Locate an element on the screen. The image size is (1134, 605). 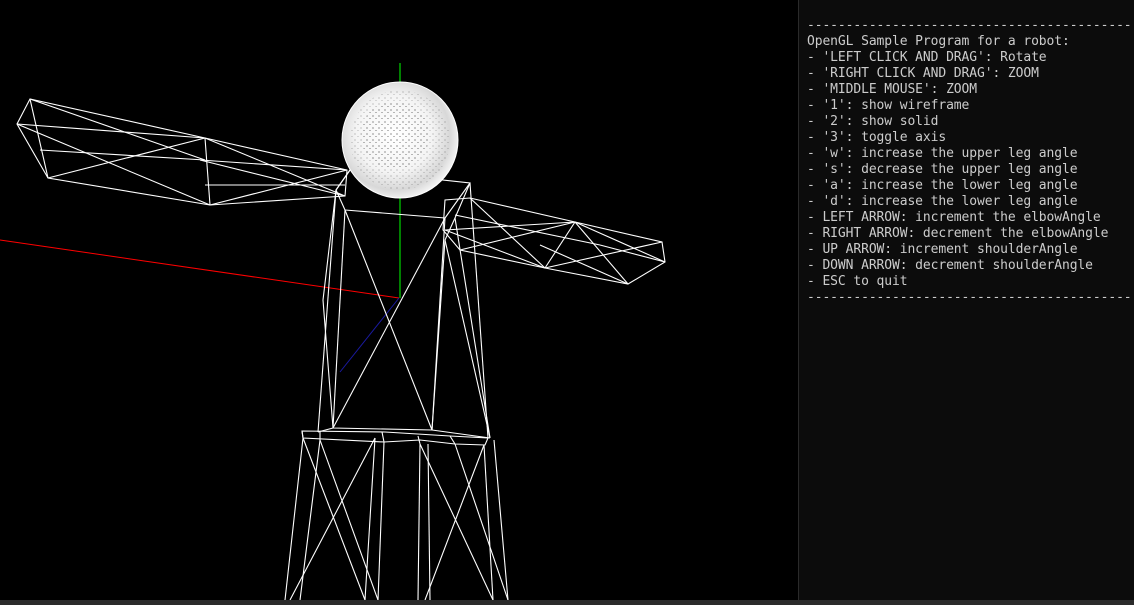
console-help-line: - ESC to quit is located at coordinates (857, 281).